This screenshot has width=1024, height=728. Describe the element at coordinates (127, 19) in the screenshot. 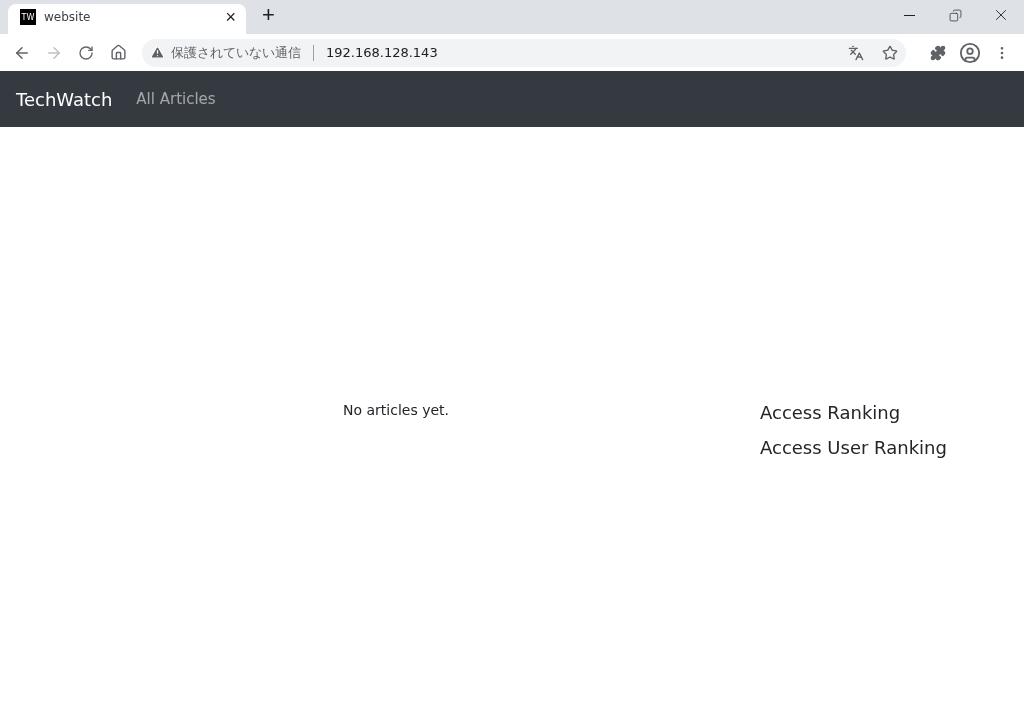

I see `browser-tab: TW website ×` at that location.